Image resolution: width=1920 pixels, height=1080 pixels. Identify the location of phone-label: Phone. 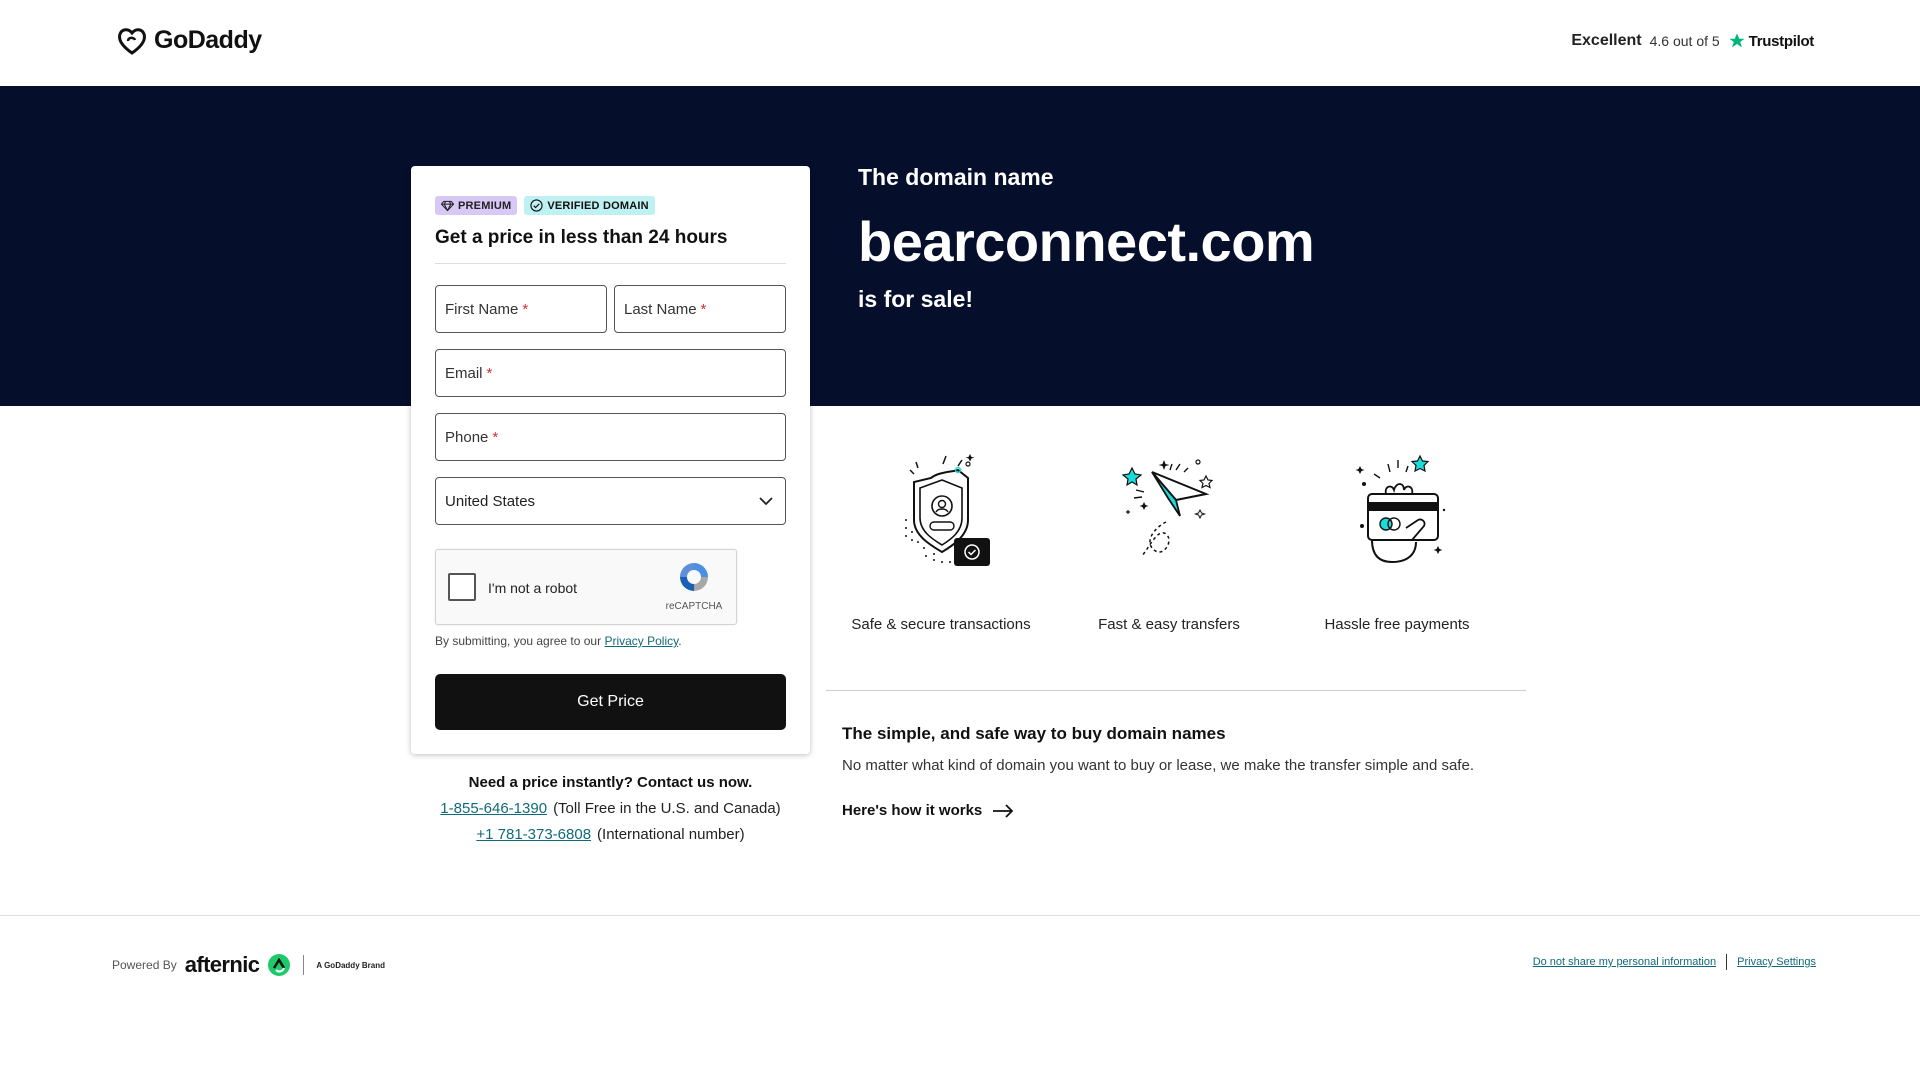
(467, 437).